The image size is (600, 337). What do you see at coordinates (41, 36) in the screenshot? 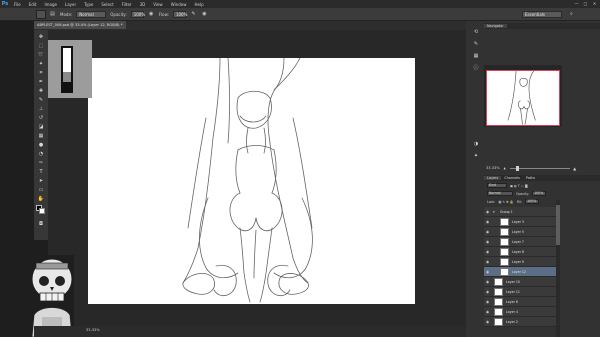
I see `move-tool-icon: ✥` at bounding box center [41, 36].